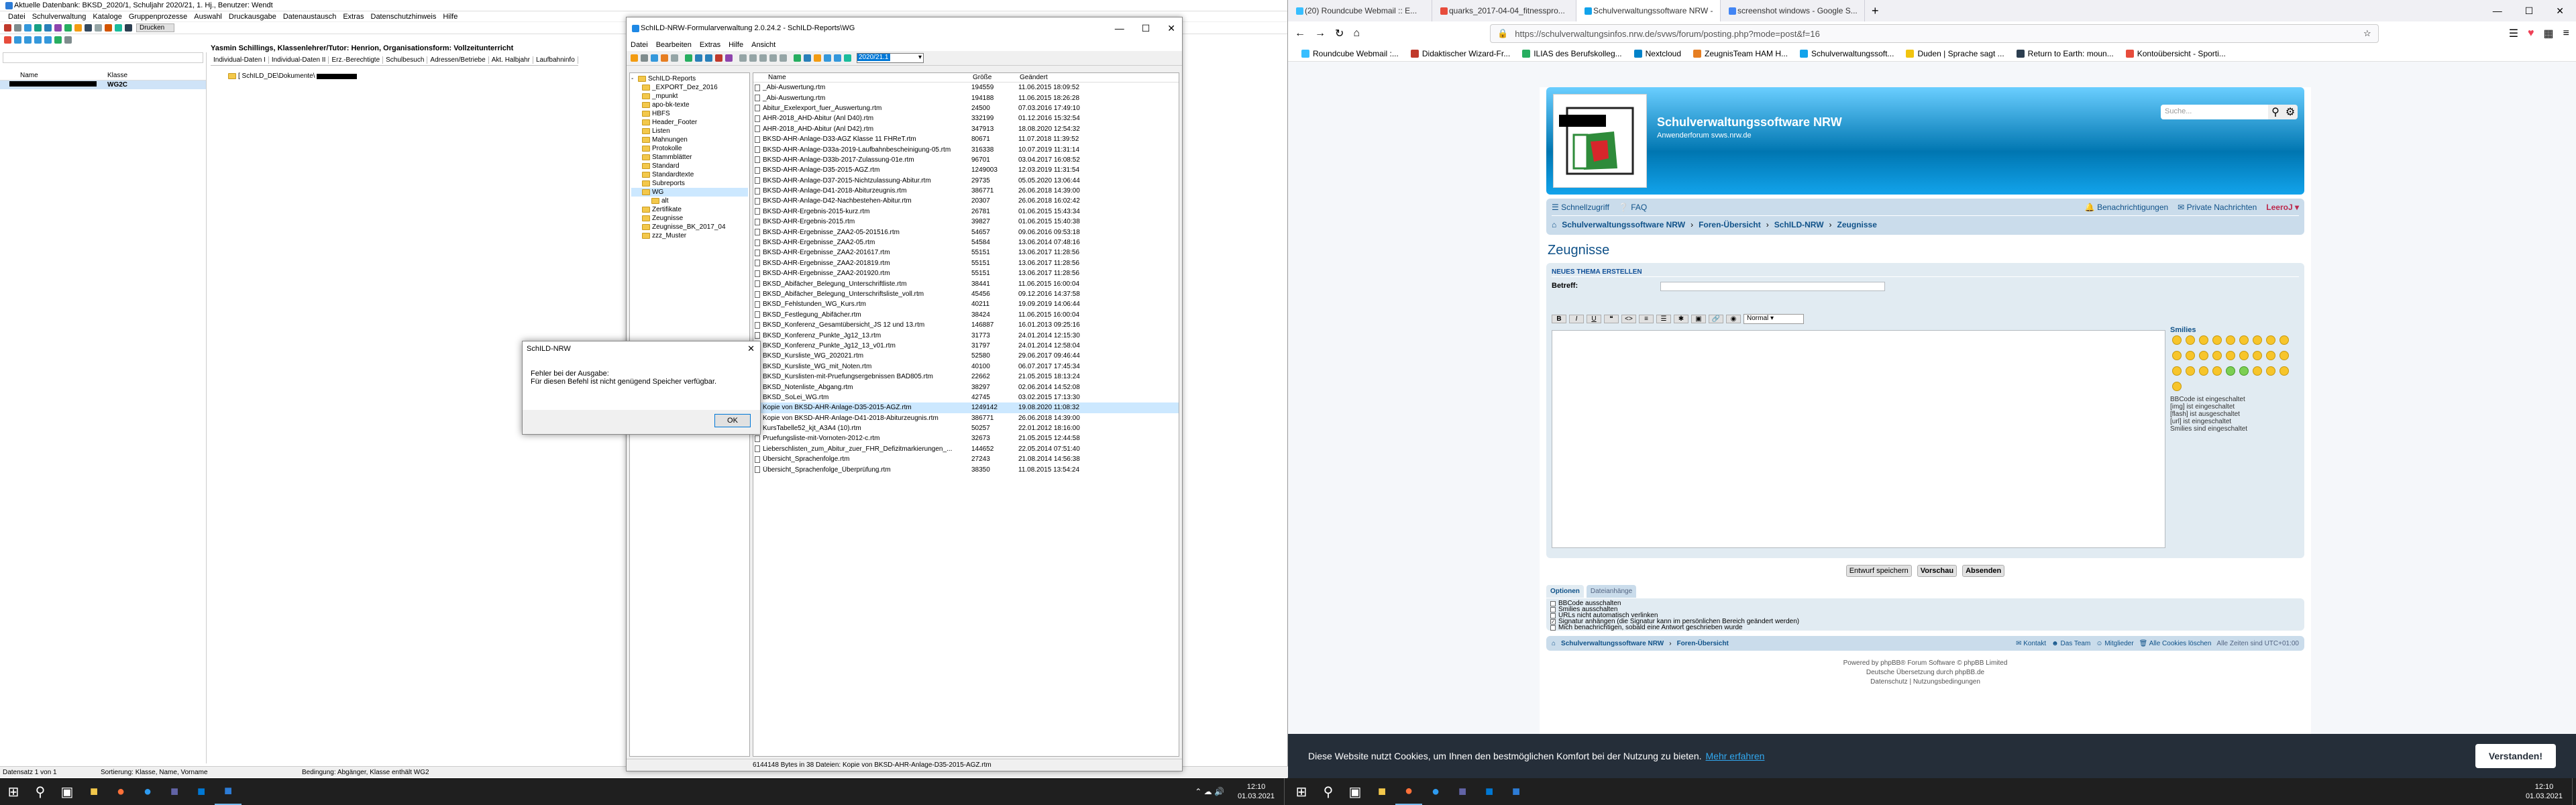 This screenshot has width=2576, height=805. What do you see at coordinates (158, 17) in the screenshot?
I see `menu-gruppenprozesse: Gruppenprozesse` at bounding box center [158, 17].